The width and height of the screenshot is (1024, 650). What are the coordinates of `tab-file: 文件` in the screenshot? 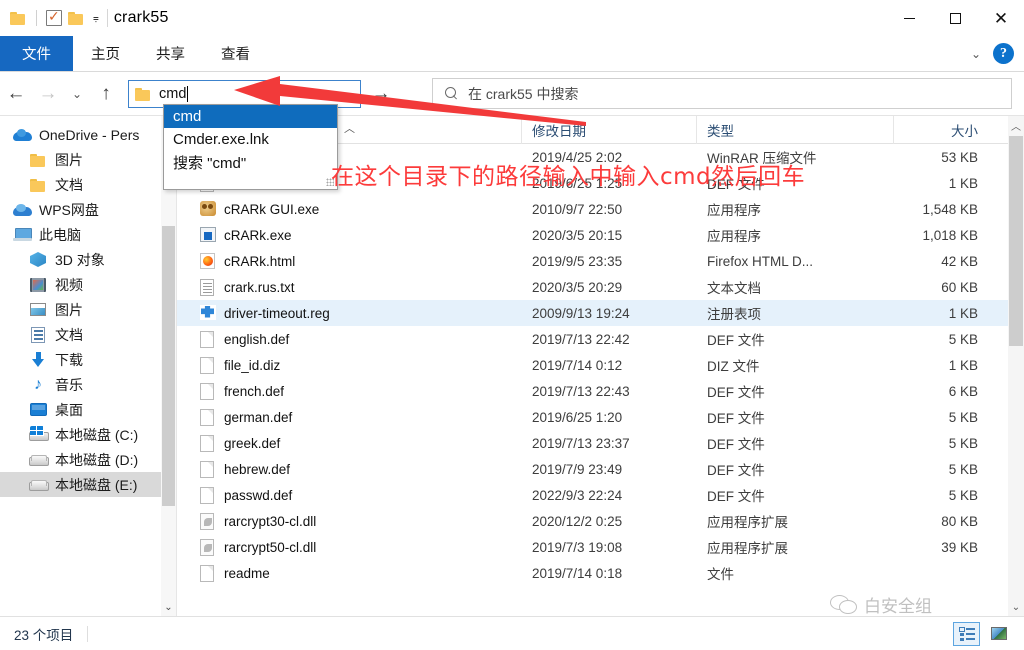 It's located at (36, 53).